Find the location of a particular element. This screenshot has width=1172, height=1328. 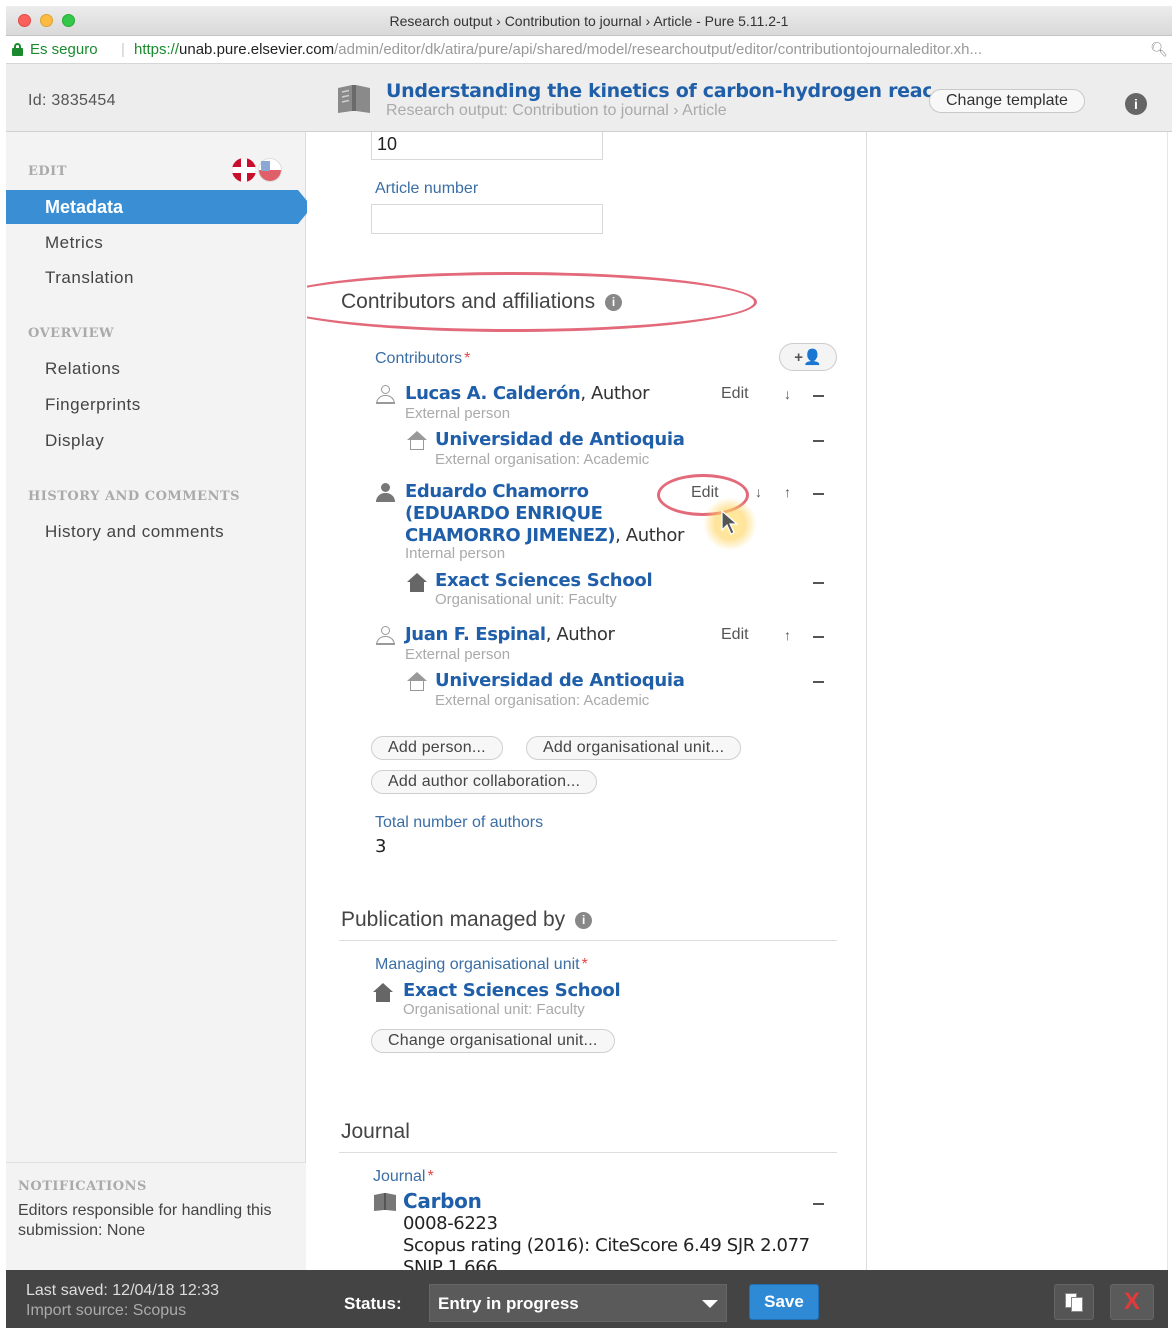

status-label: Status: is located at coordinates (373, 1303).